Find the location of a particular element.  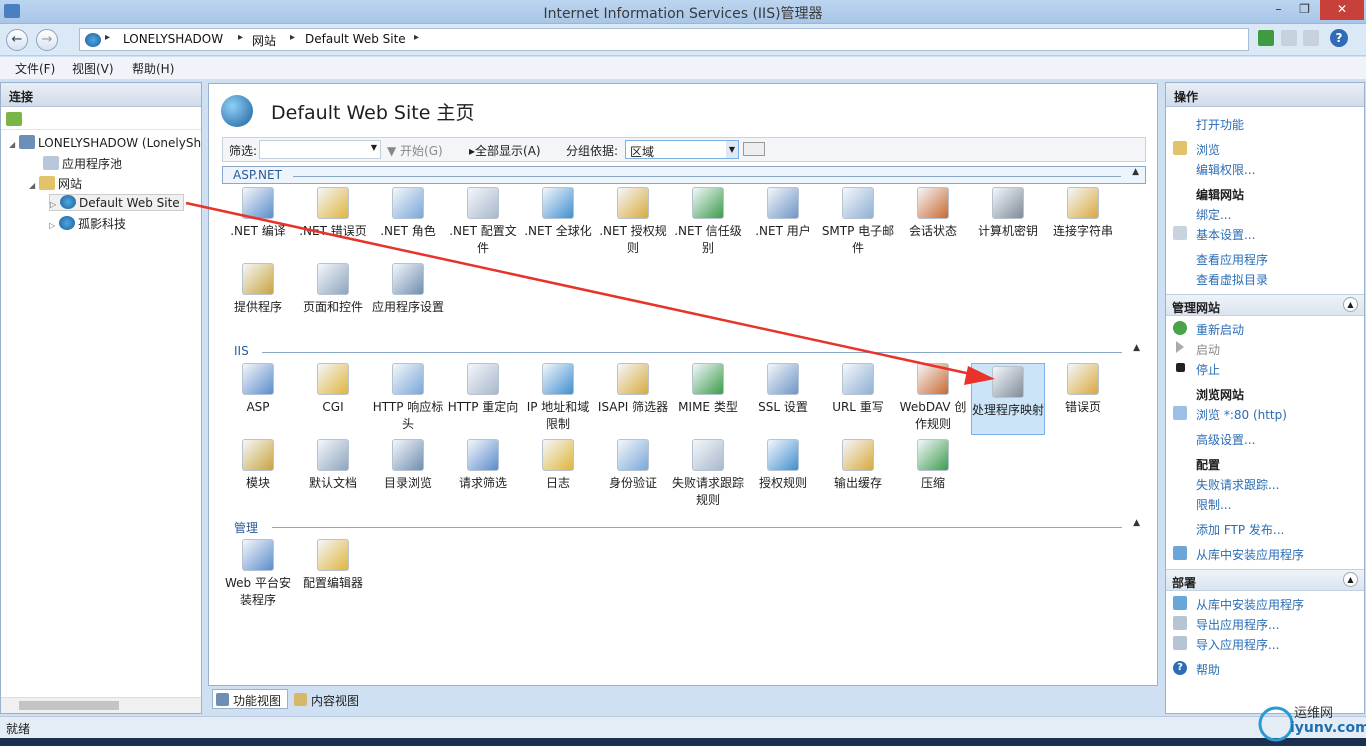

action-restart: 重新启动 is located at coordinates (1220, 329).